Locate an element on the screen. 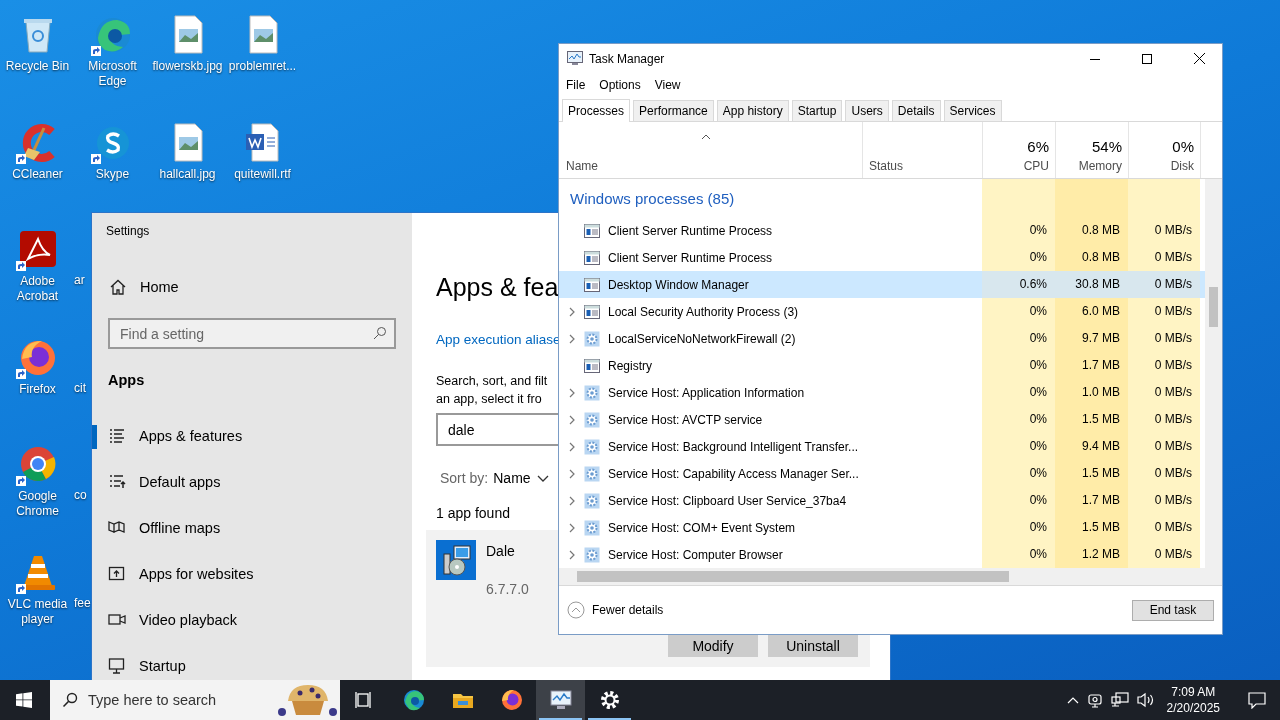  process-name: Service Host: COM+ Event System is located at coordinates (702, 527).